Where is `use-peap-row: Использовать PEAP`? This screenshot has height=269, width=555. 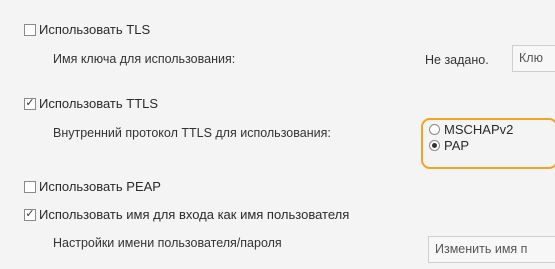 use-peap-row: Использовать PEAP is located at coordinates (92, 186).